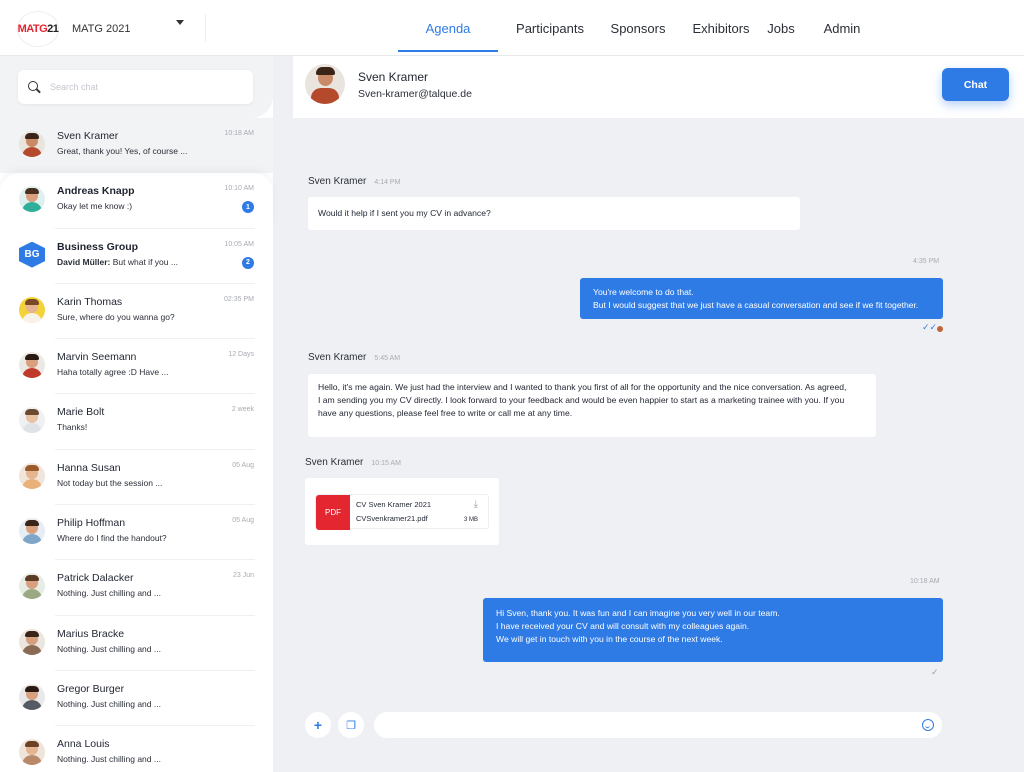 The image size is (1024, 772). What do you see at coordinates (96, 191) in the screenshot?
I see `chat-name: Andreas Knapp` at bounding box center [96, 191].